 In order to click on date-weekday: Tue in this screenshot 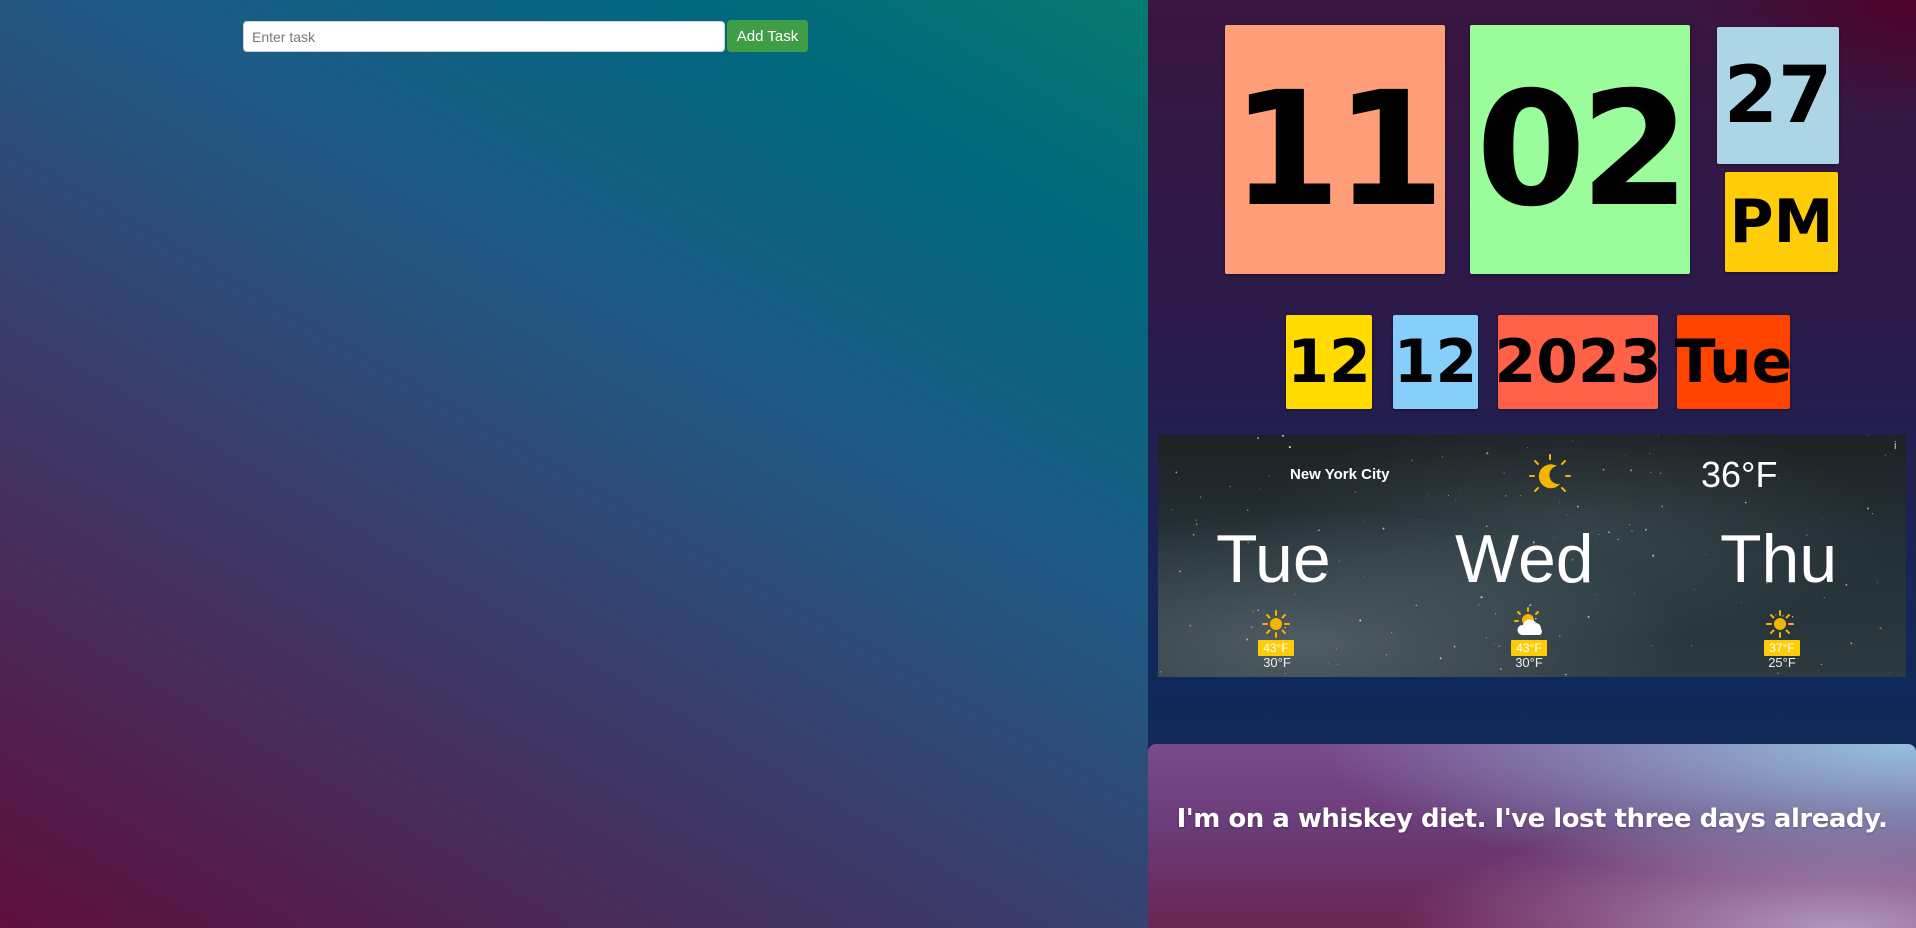, I will do `click(1733, 362)`.